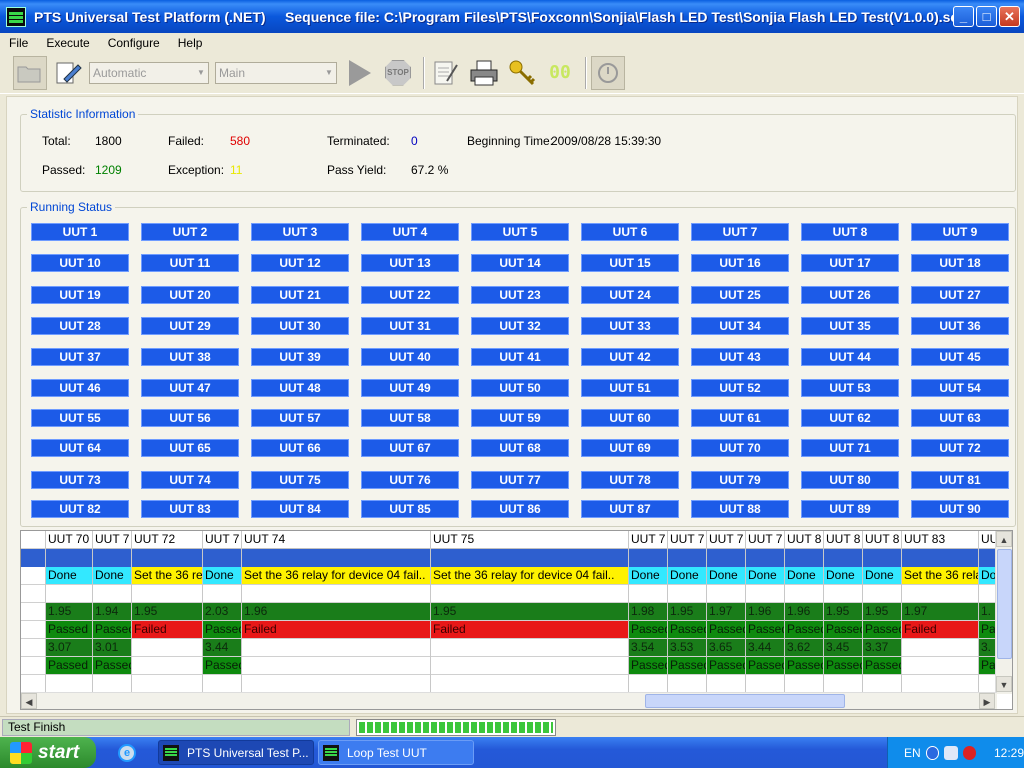 Image resolution: width=1024 pixels, height=768 pixels. I want to click on uut-button: UUT 31, so click(410, 326).